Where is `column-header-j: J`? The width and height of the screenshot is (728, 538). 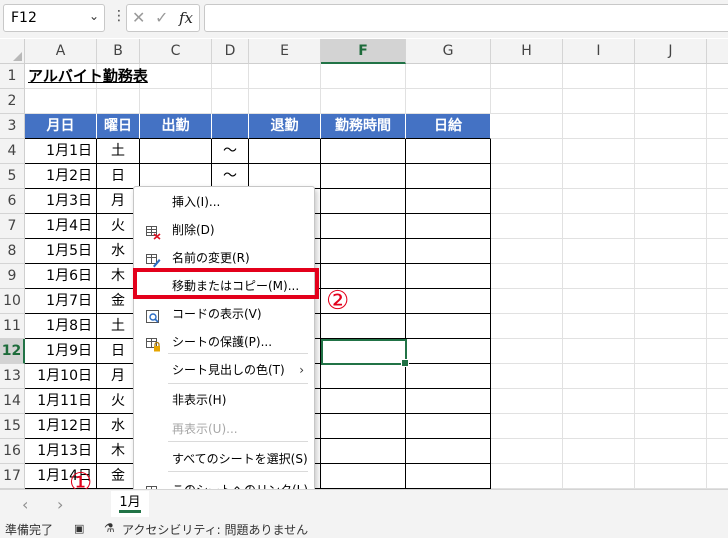 column-header-j: J is located at coordinates (671, 51).